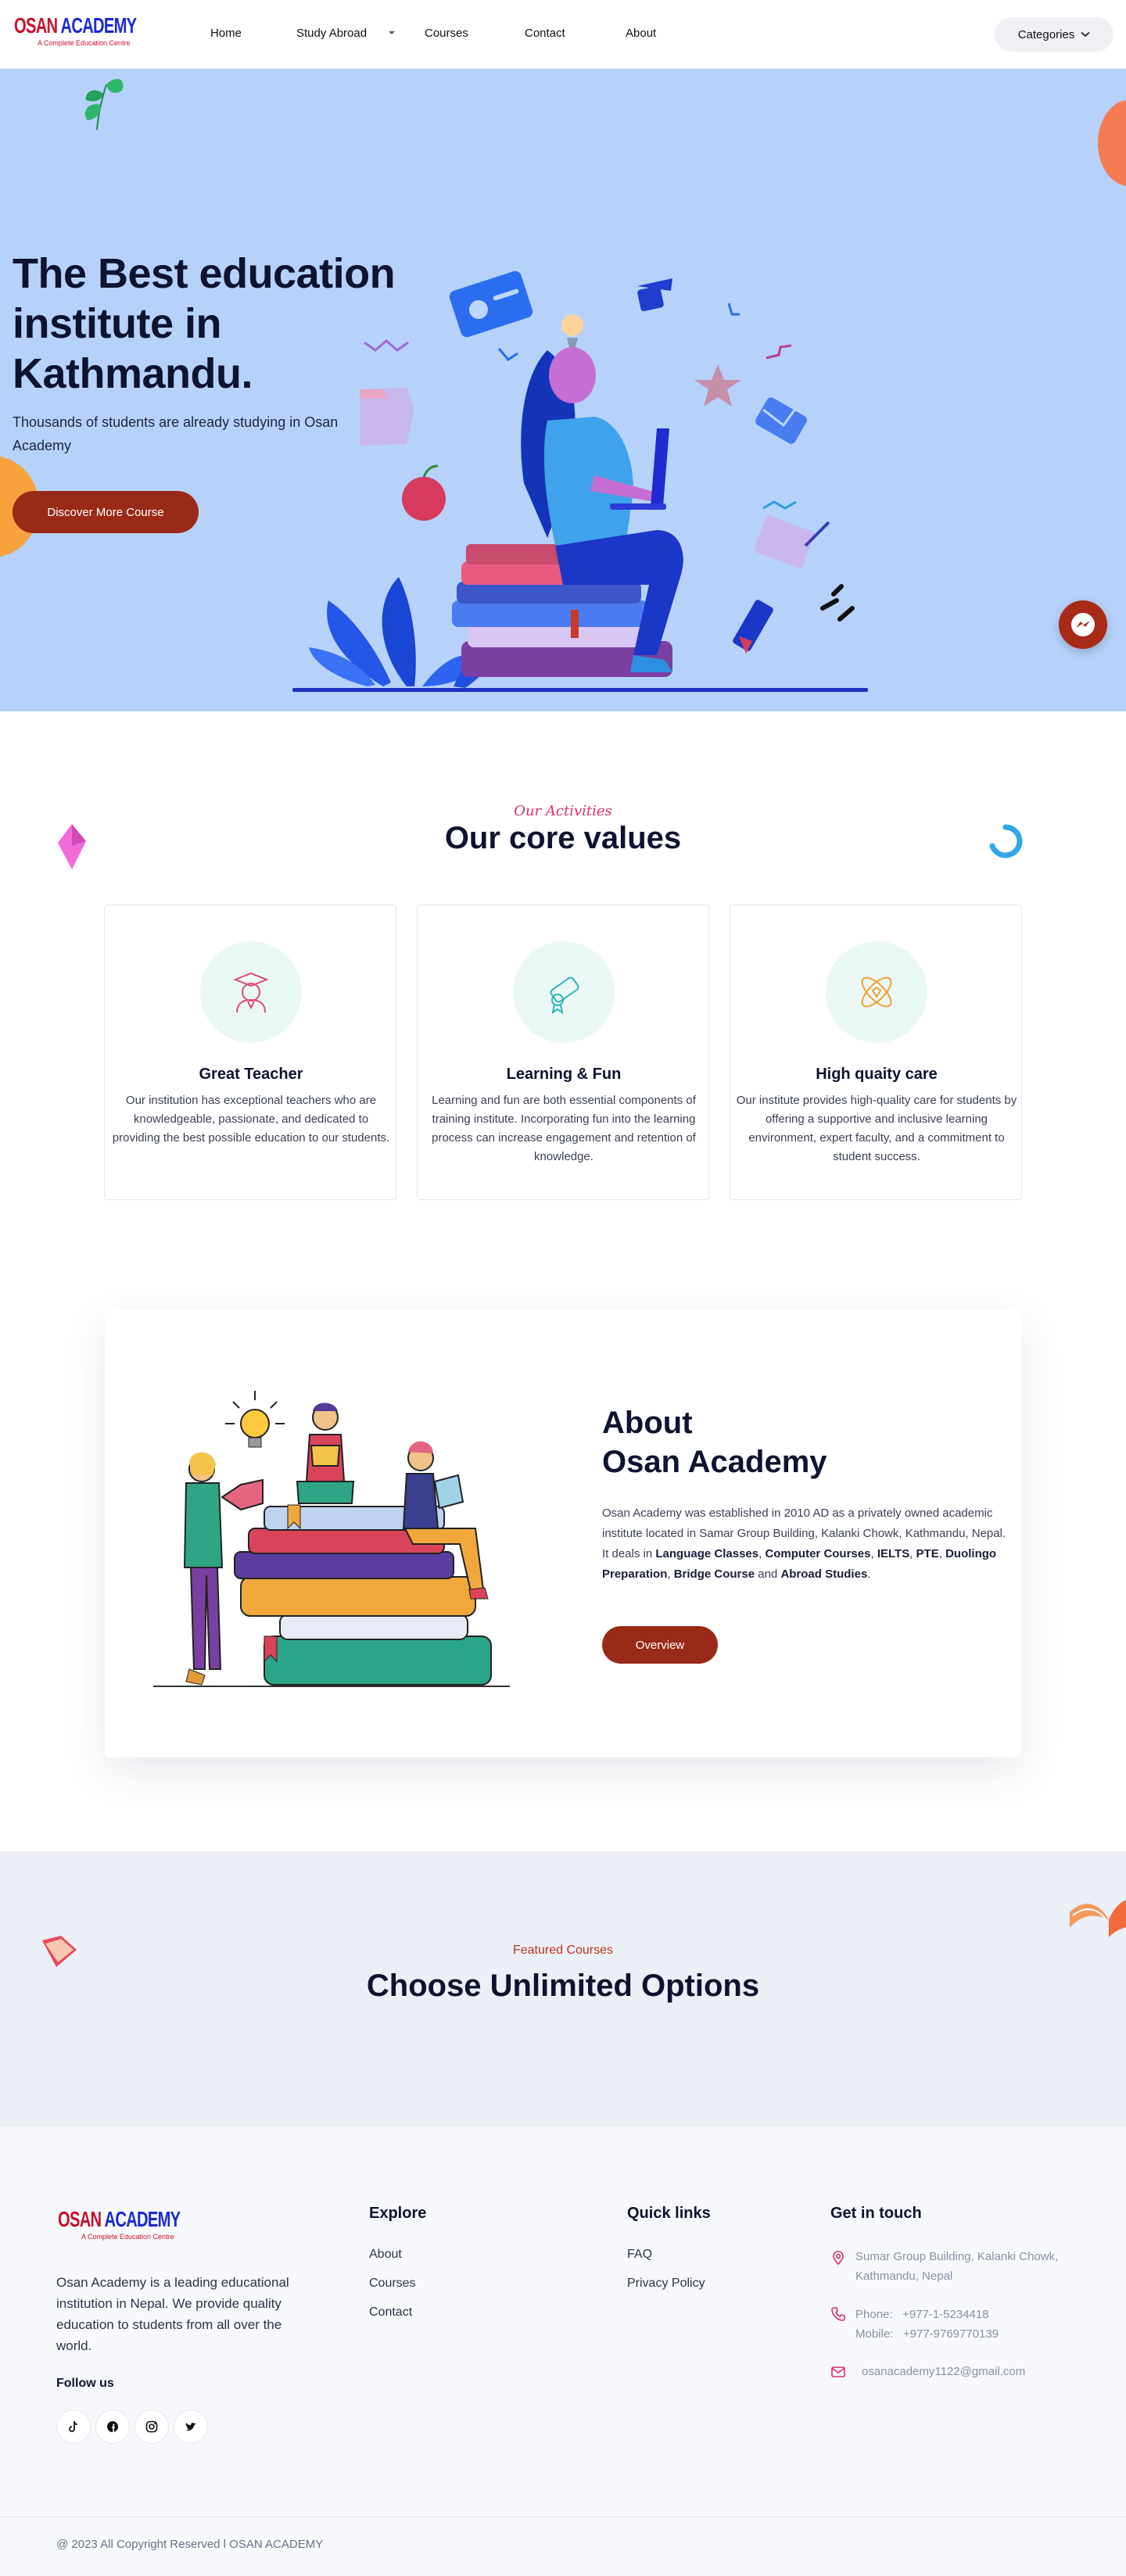 The height and width of the screenshot is (2576, 1126). I want to click on tiktok-icon, so click(73, 2426).